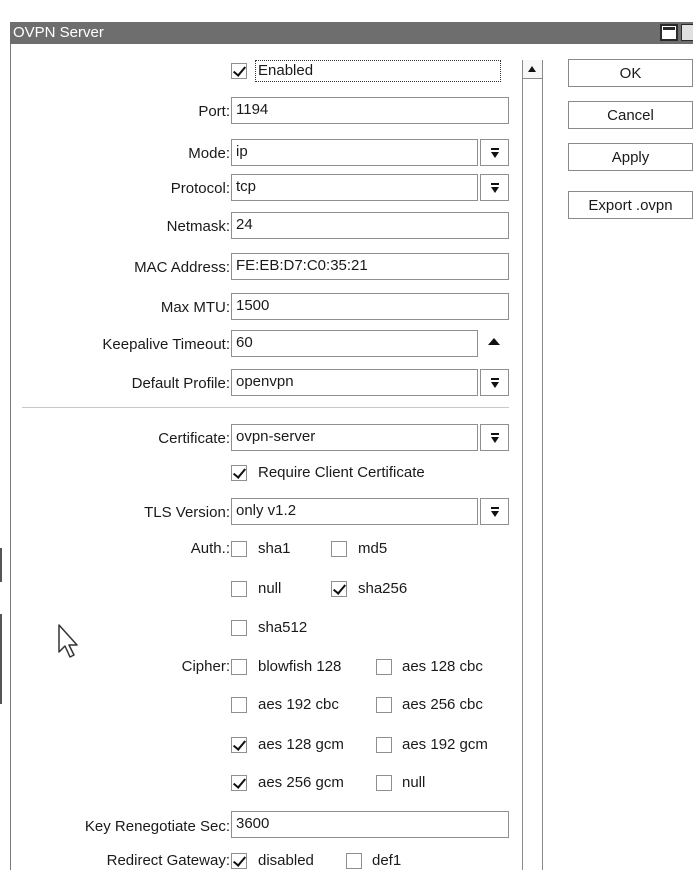 Image resolution: width=693 pixels, height=870 pixels. I want to click on cipher-label: Cipher:, so click(205, 666).